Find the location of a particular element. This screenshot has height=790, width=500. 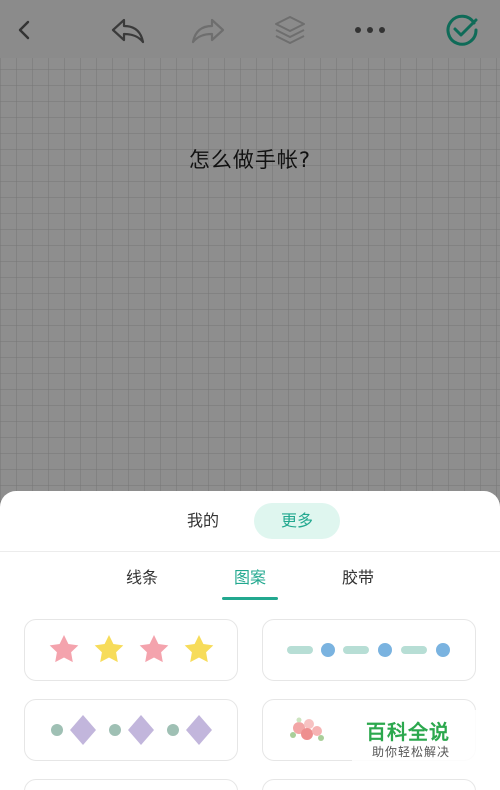

back-button is located at coordinates (25, 30).